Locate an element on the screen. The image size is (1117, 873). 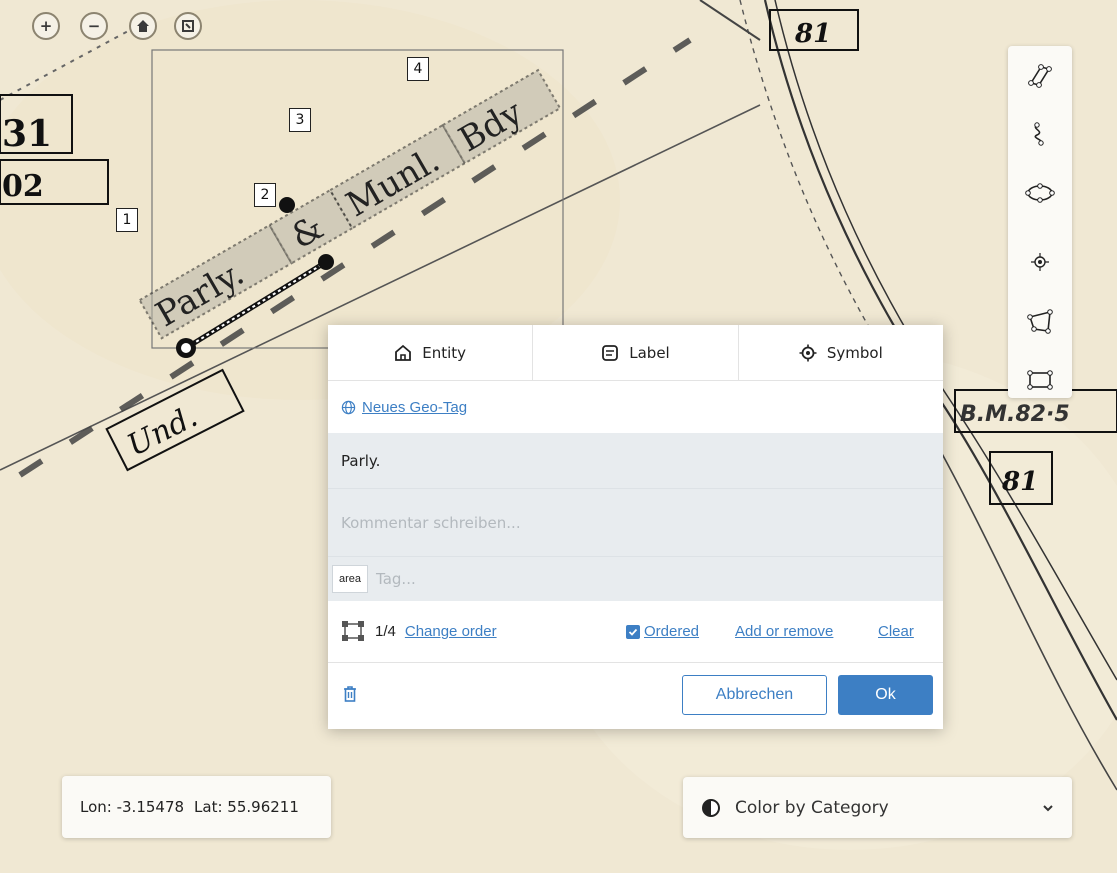
transcription-field: Parly. is located at coordinates (635, 461).